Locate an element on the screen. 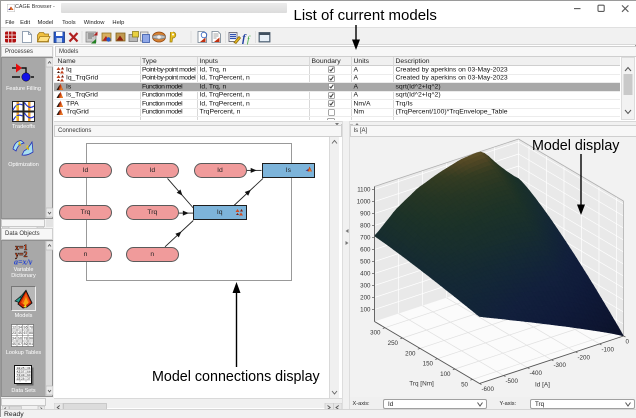 The height and width of the screenshot is (418, 636). svg-text: 26 is located at coordinates (23, 379).